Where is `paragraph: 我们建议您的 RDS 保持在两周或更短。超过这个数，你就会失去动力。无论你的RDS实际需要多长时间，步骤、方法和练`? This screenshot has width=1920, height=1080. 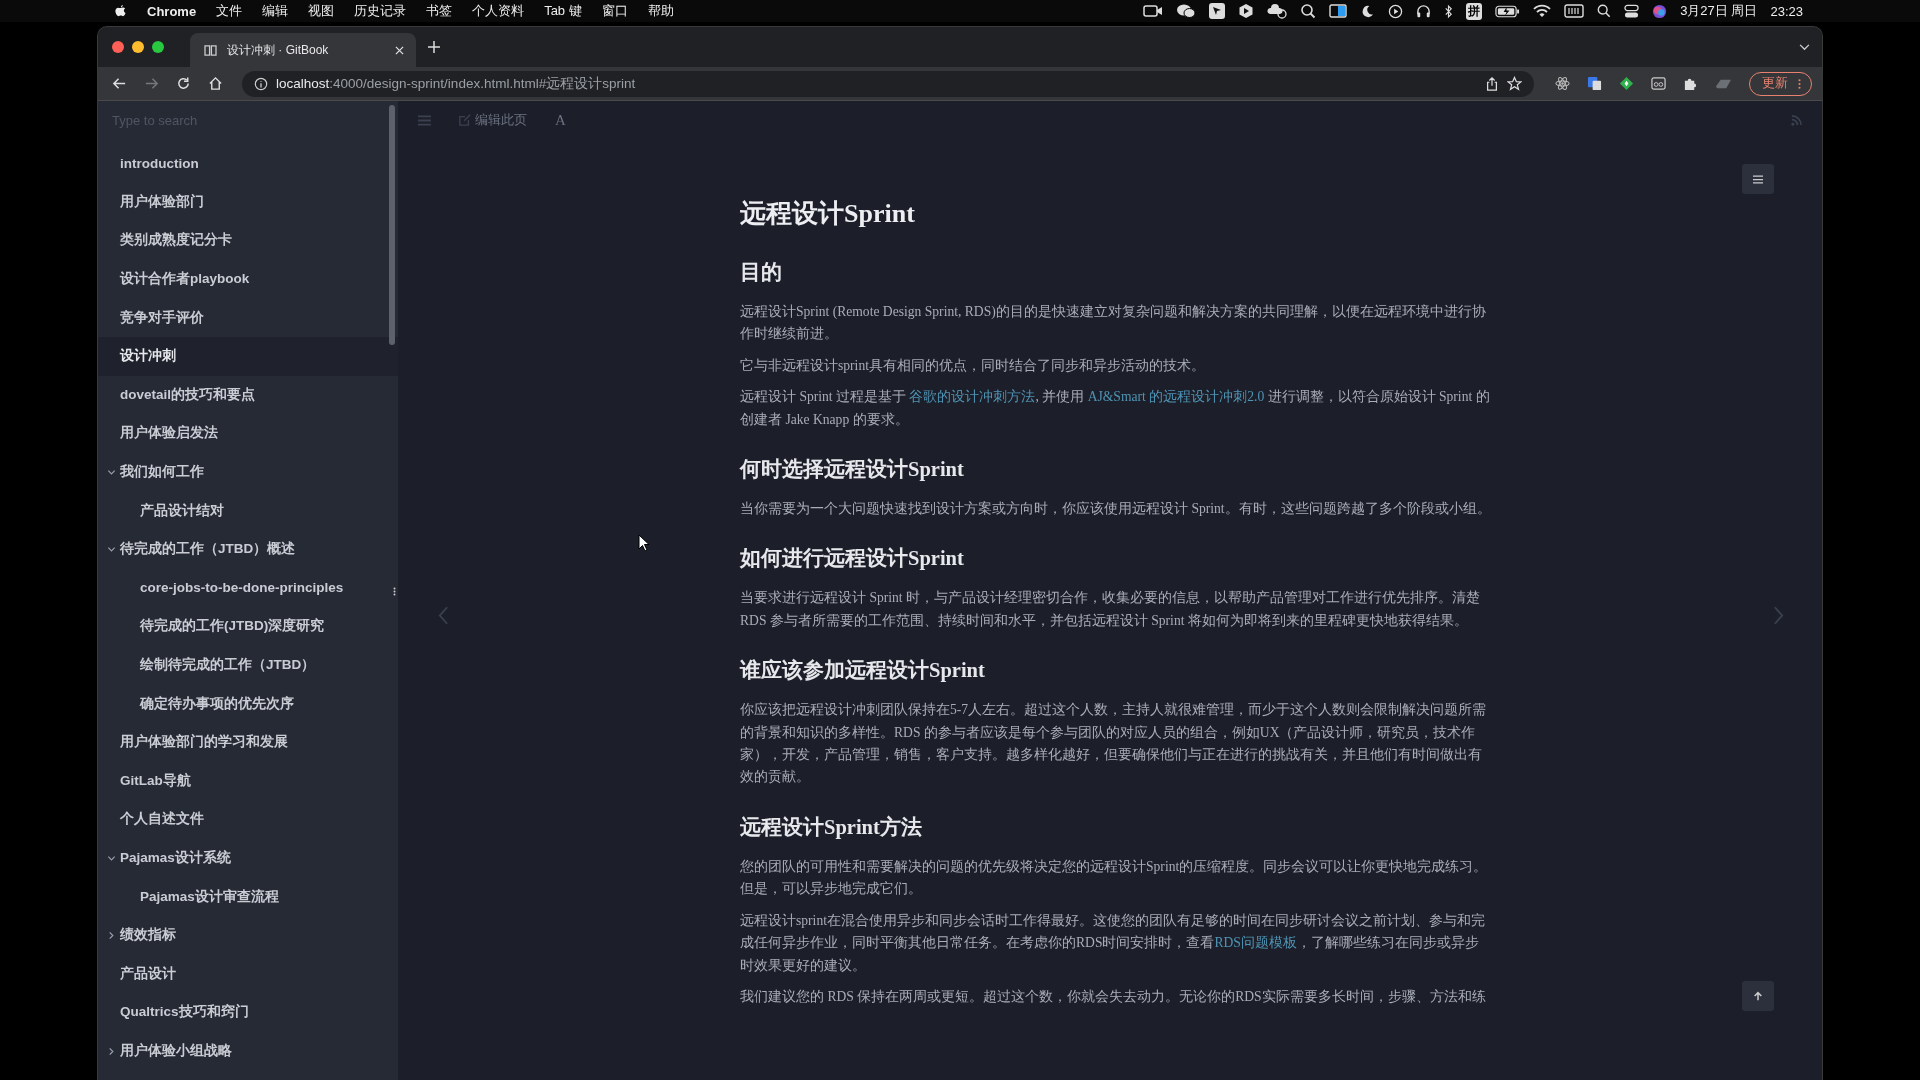
paragraph: 我们建议您的 RDS 保持在两周或更短。超过这个数，你就会失去动力。无论你的RDS实际需要多长时间，步骤、方法和练 is located at coordinates (1113, 996).